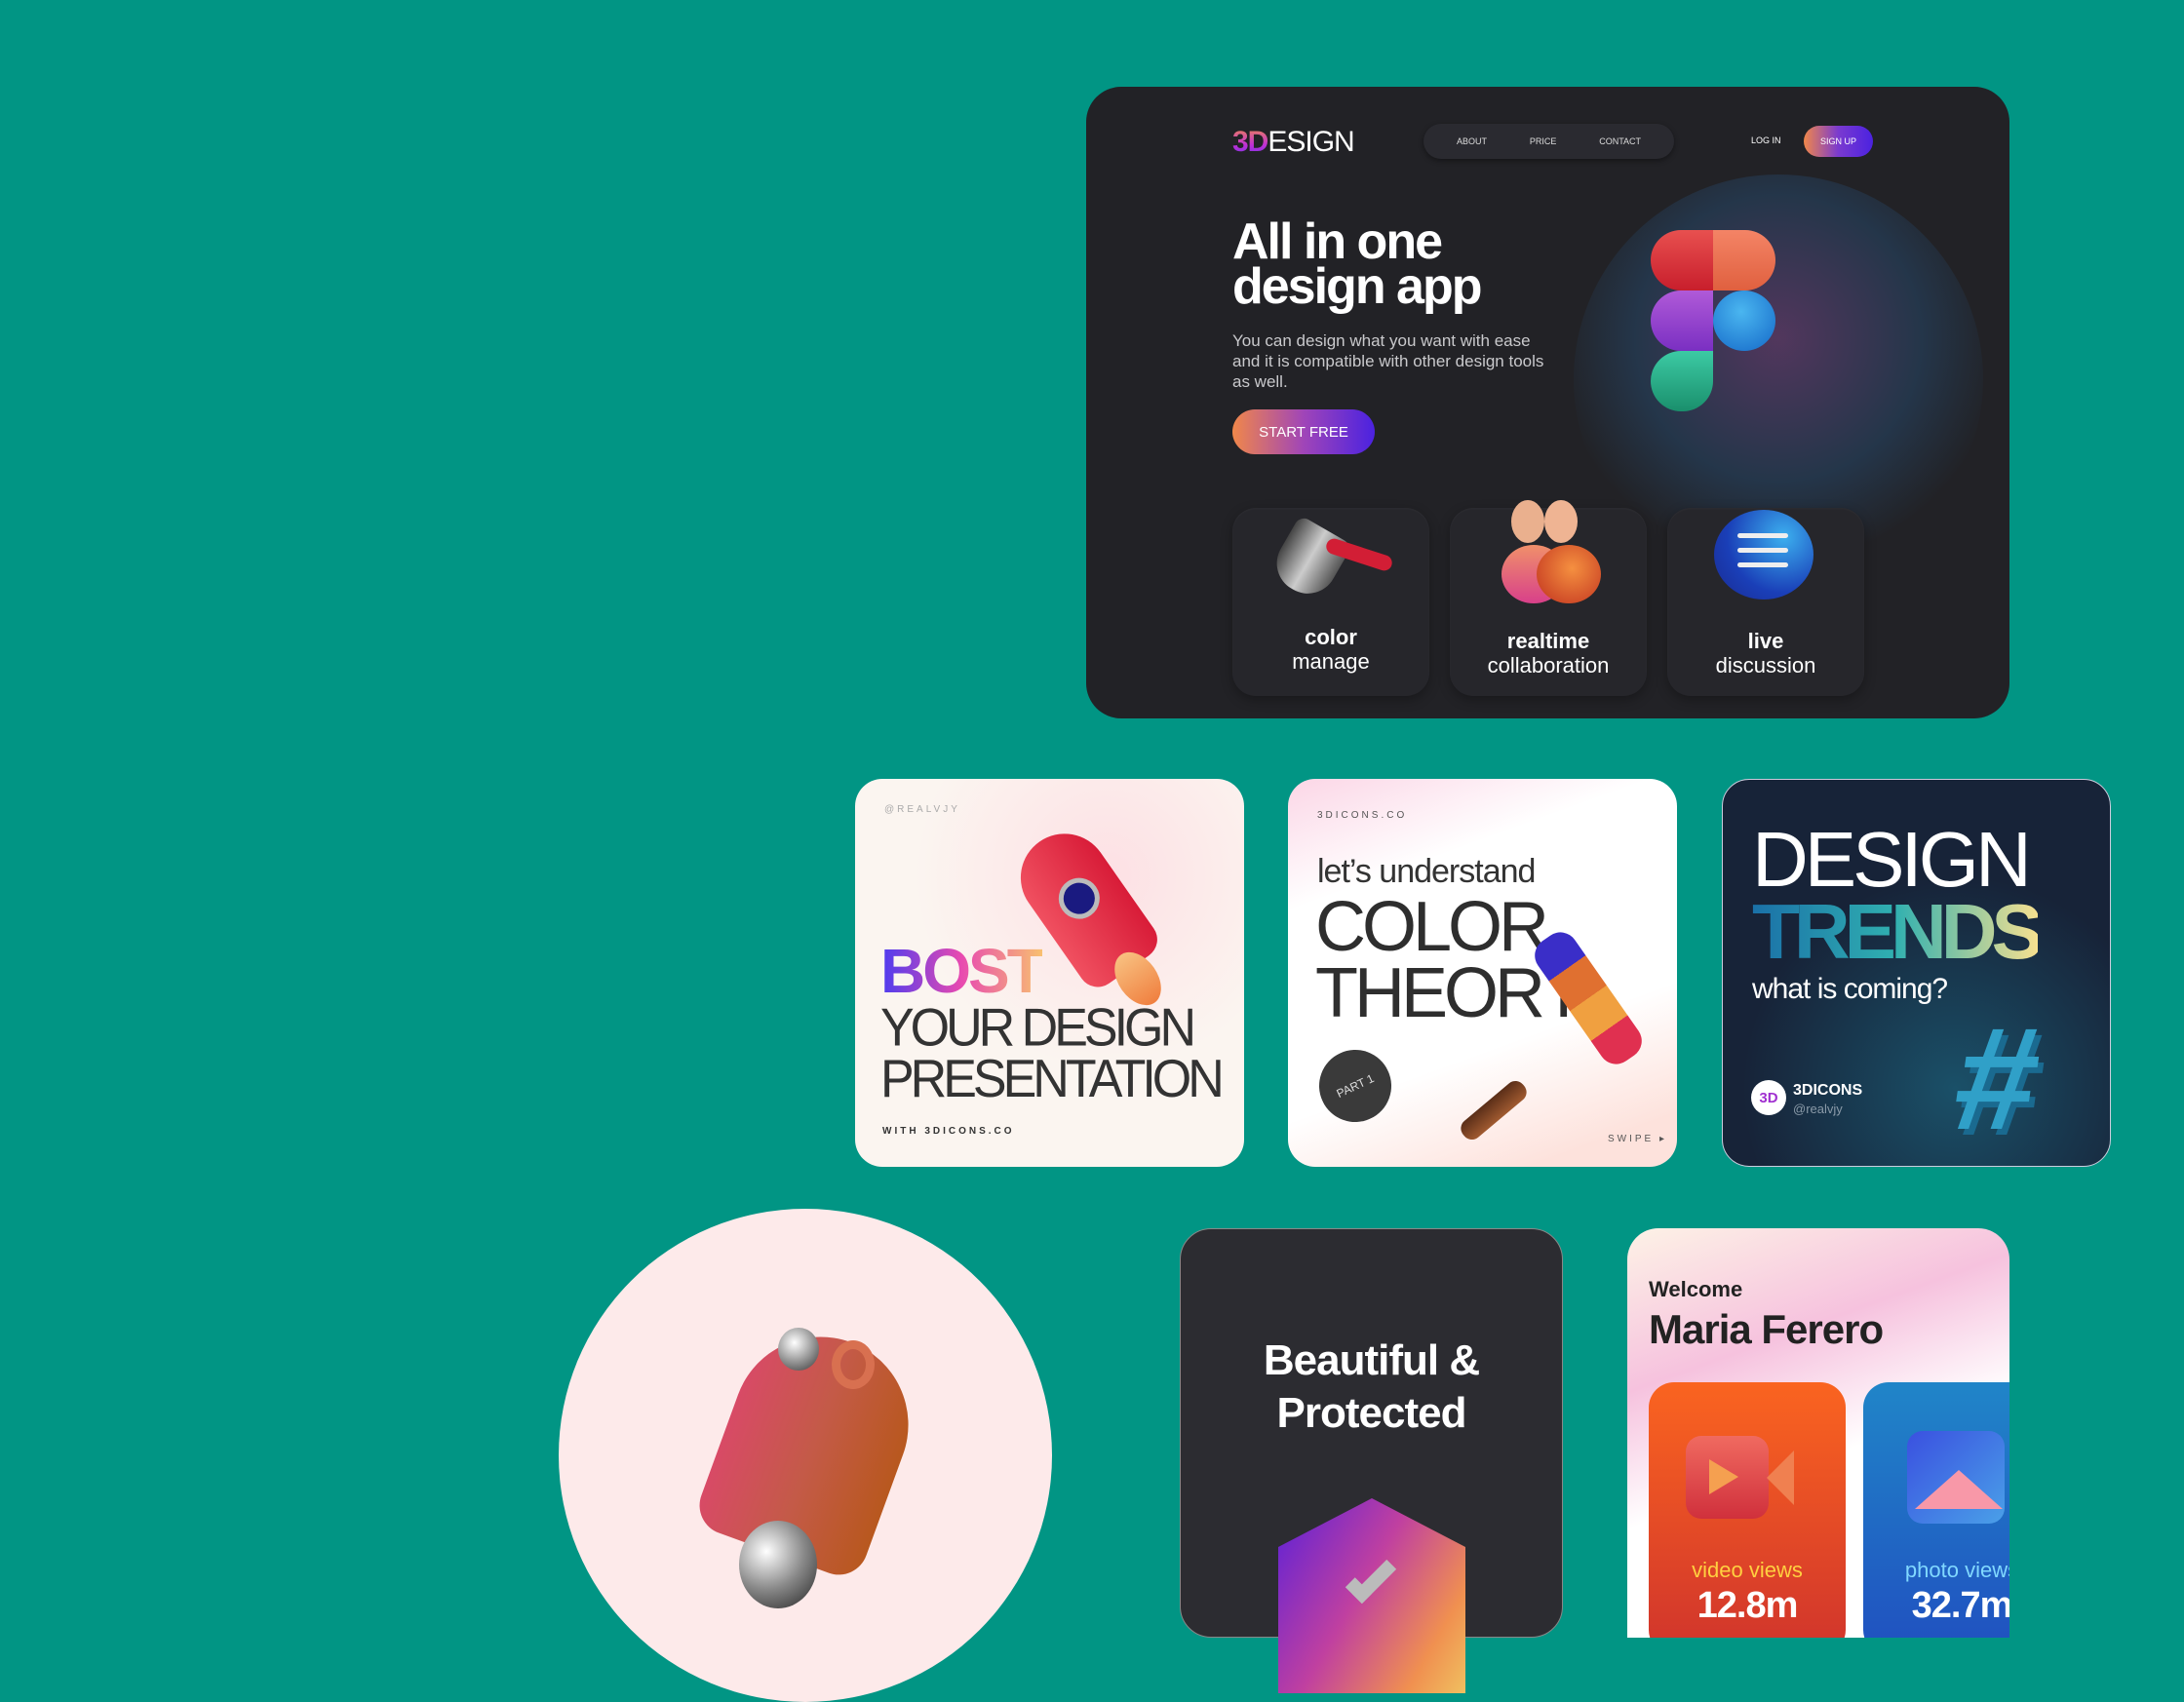 This screenshot has height=1702, width=2184. I want to click on login-link: LOG IN, so click(1766, 140).